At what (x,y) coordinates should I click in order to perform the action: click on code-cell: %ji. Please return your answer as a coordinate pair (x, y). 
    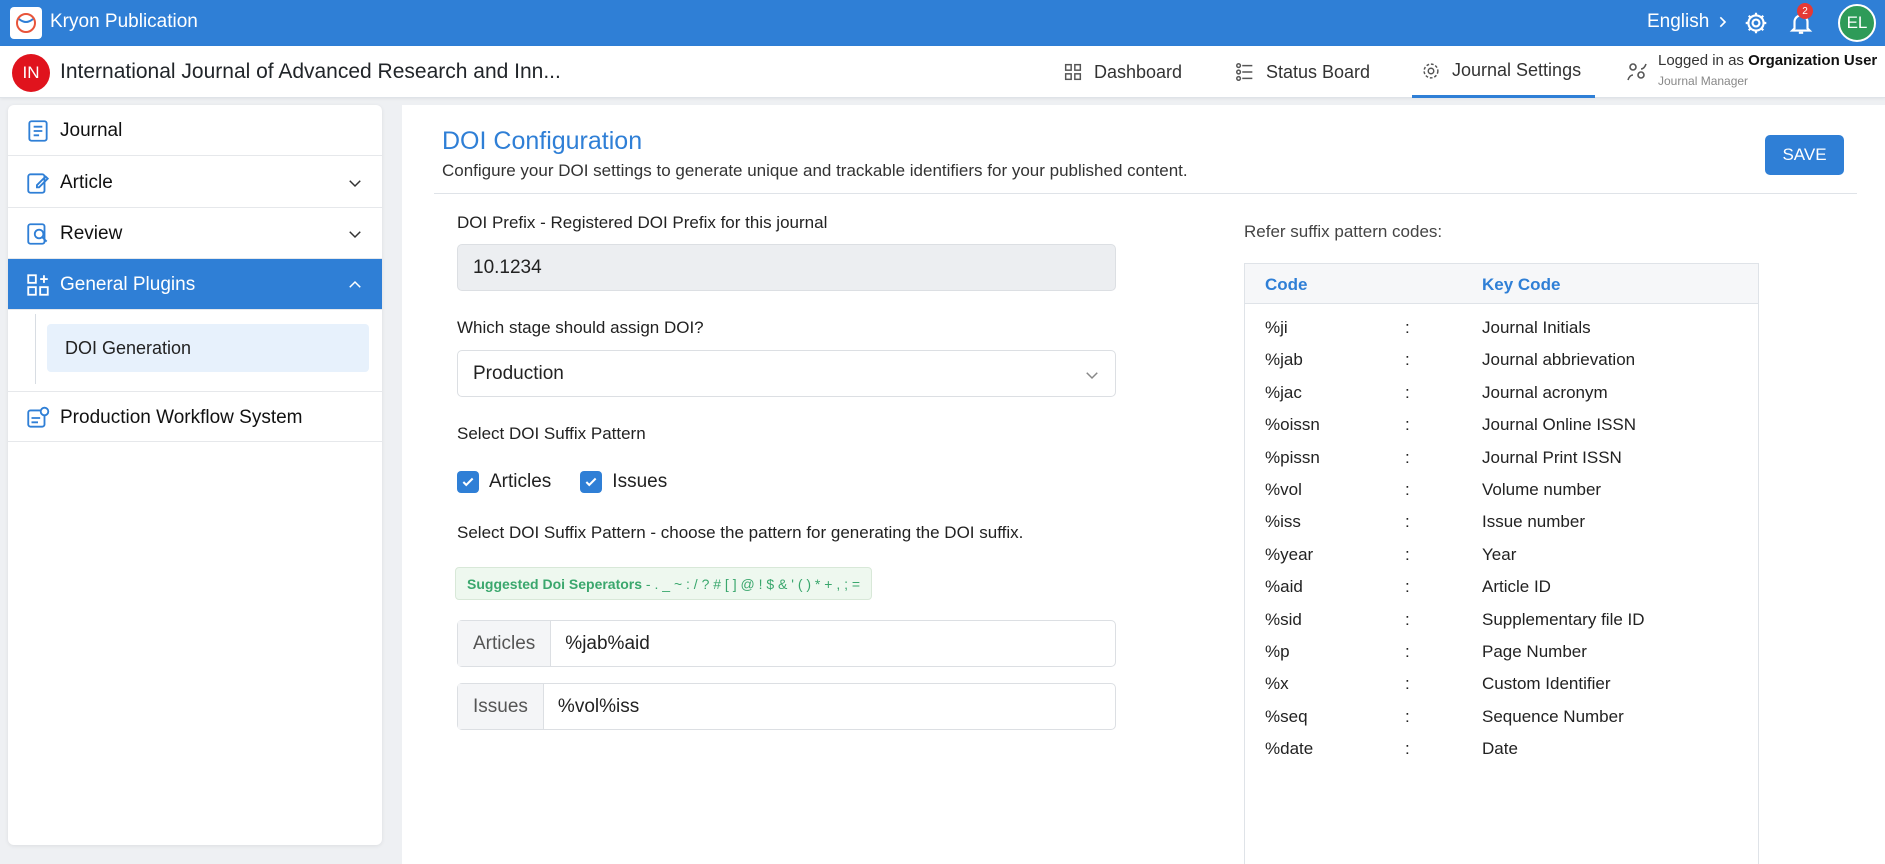
    Looking at the image, I should click on (1276, 327).